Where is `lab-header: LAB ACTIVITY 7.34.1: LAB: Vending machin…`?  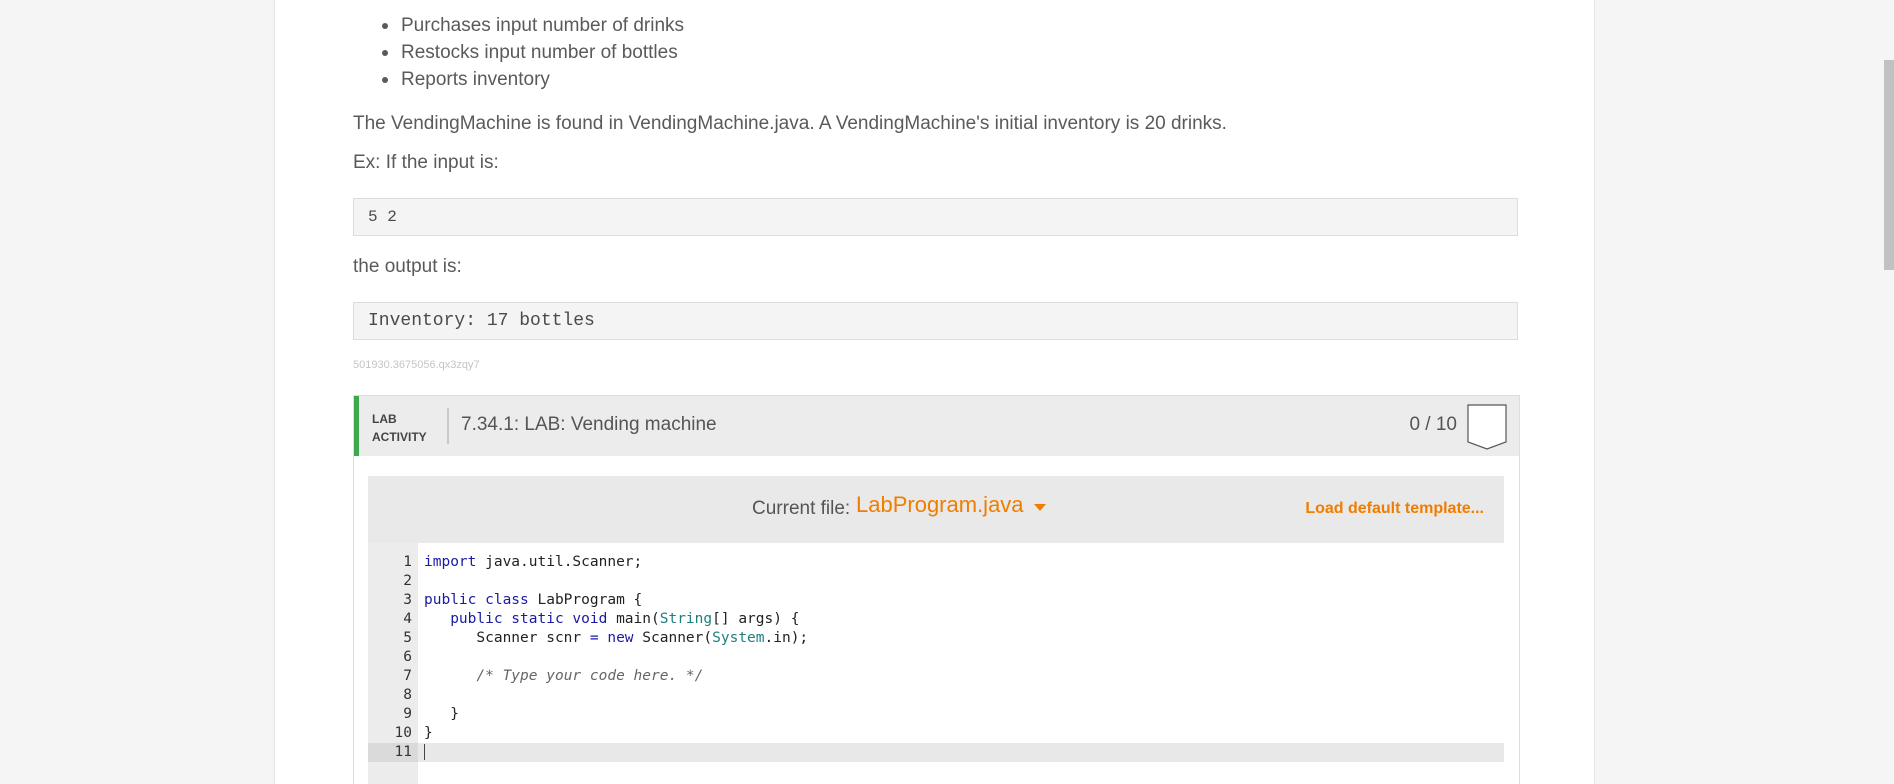
lab-header: LAB ACTIVITY 7.34.1: LAB: Vending machin… is located at coordinates (936, 426).